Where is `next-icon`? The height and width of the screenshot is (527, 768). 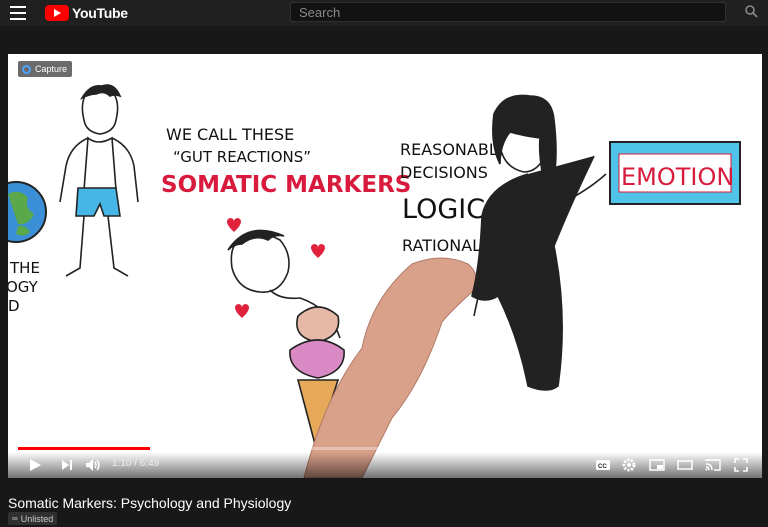
next-icon is located at coordinates (67, 465).